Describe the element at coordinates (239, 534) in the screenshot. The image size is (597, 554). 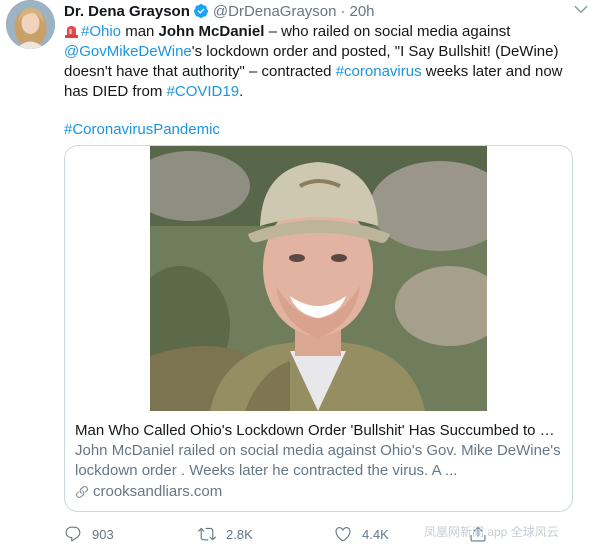
I see `retweet-count: 2.8K` at that location.